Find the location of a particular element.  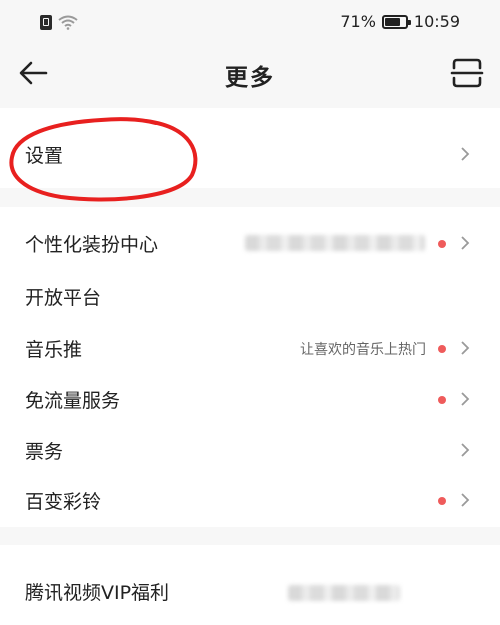

settings-label: 设置 is located at coordinates (44, 156).